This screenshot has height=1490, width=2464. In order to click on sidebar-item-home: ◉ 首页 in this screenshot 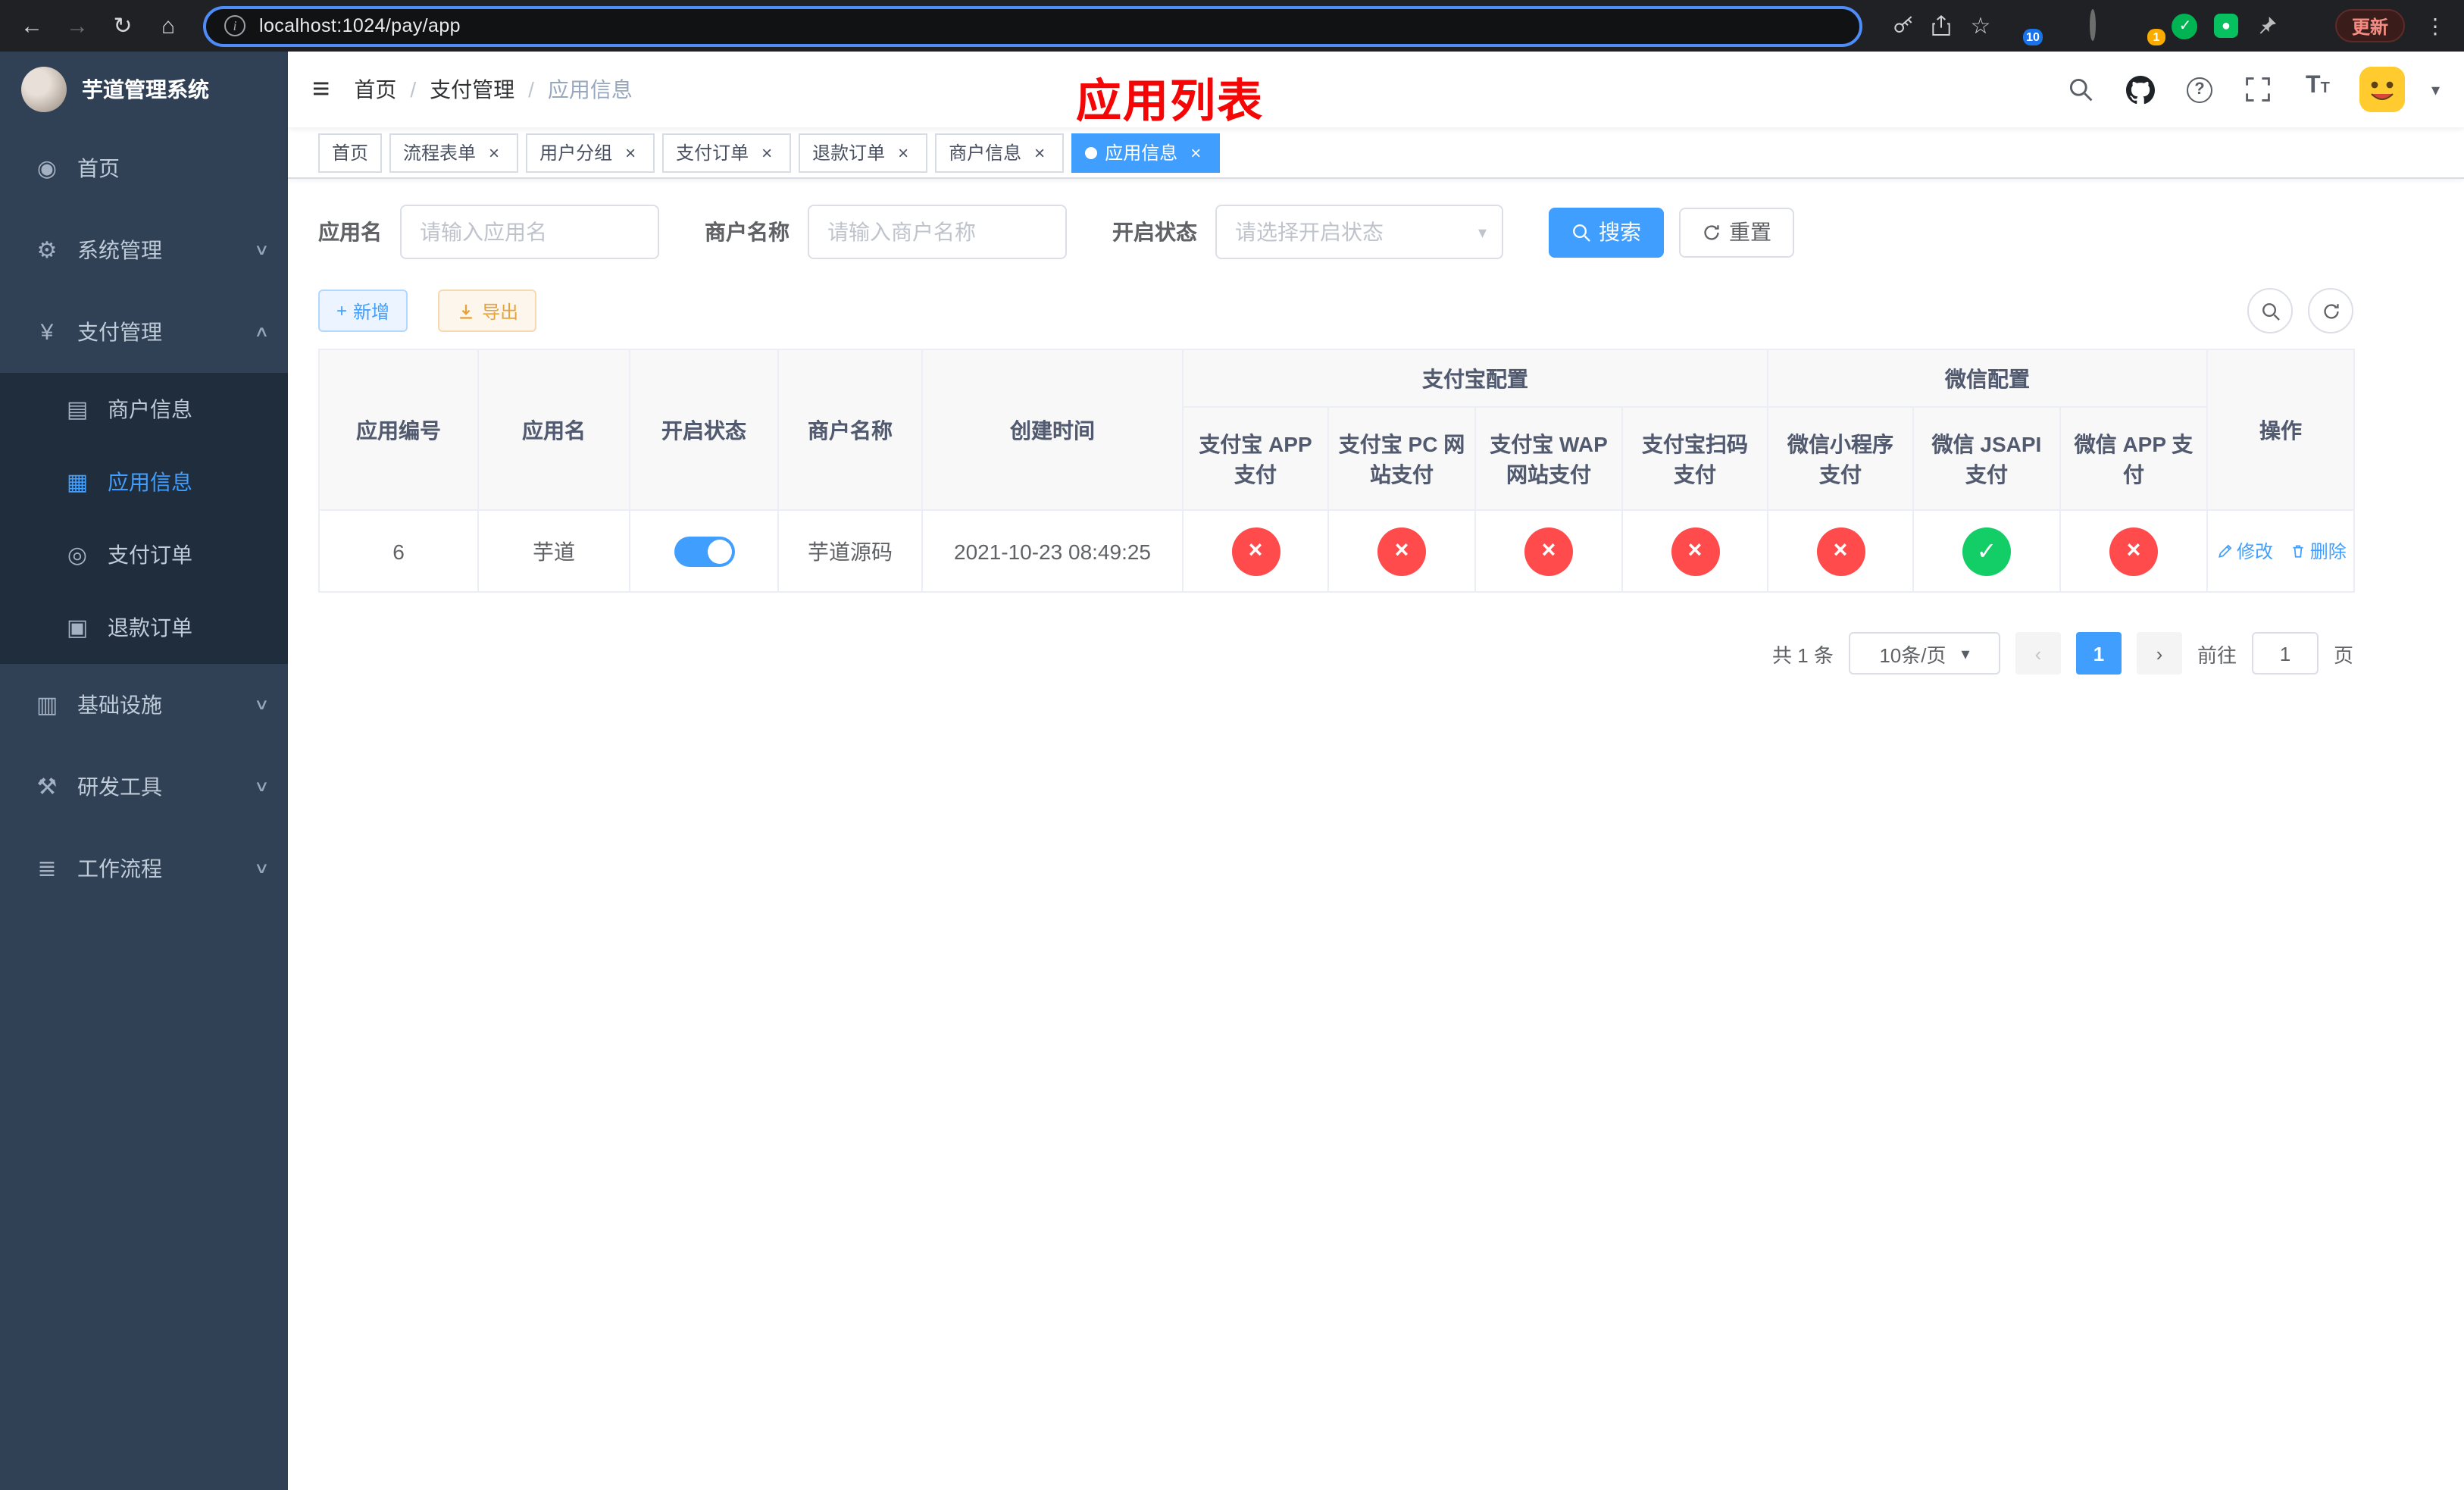, I will do `click(144, 168)`.